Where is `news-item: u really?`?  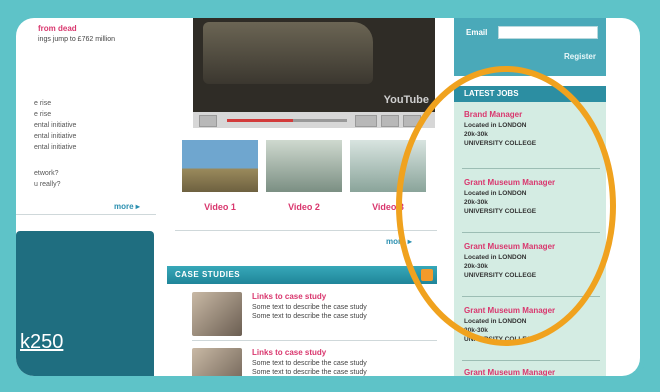
news-item: u really? is located at coordinates (47, 184).